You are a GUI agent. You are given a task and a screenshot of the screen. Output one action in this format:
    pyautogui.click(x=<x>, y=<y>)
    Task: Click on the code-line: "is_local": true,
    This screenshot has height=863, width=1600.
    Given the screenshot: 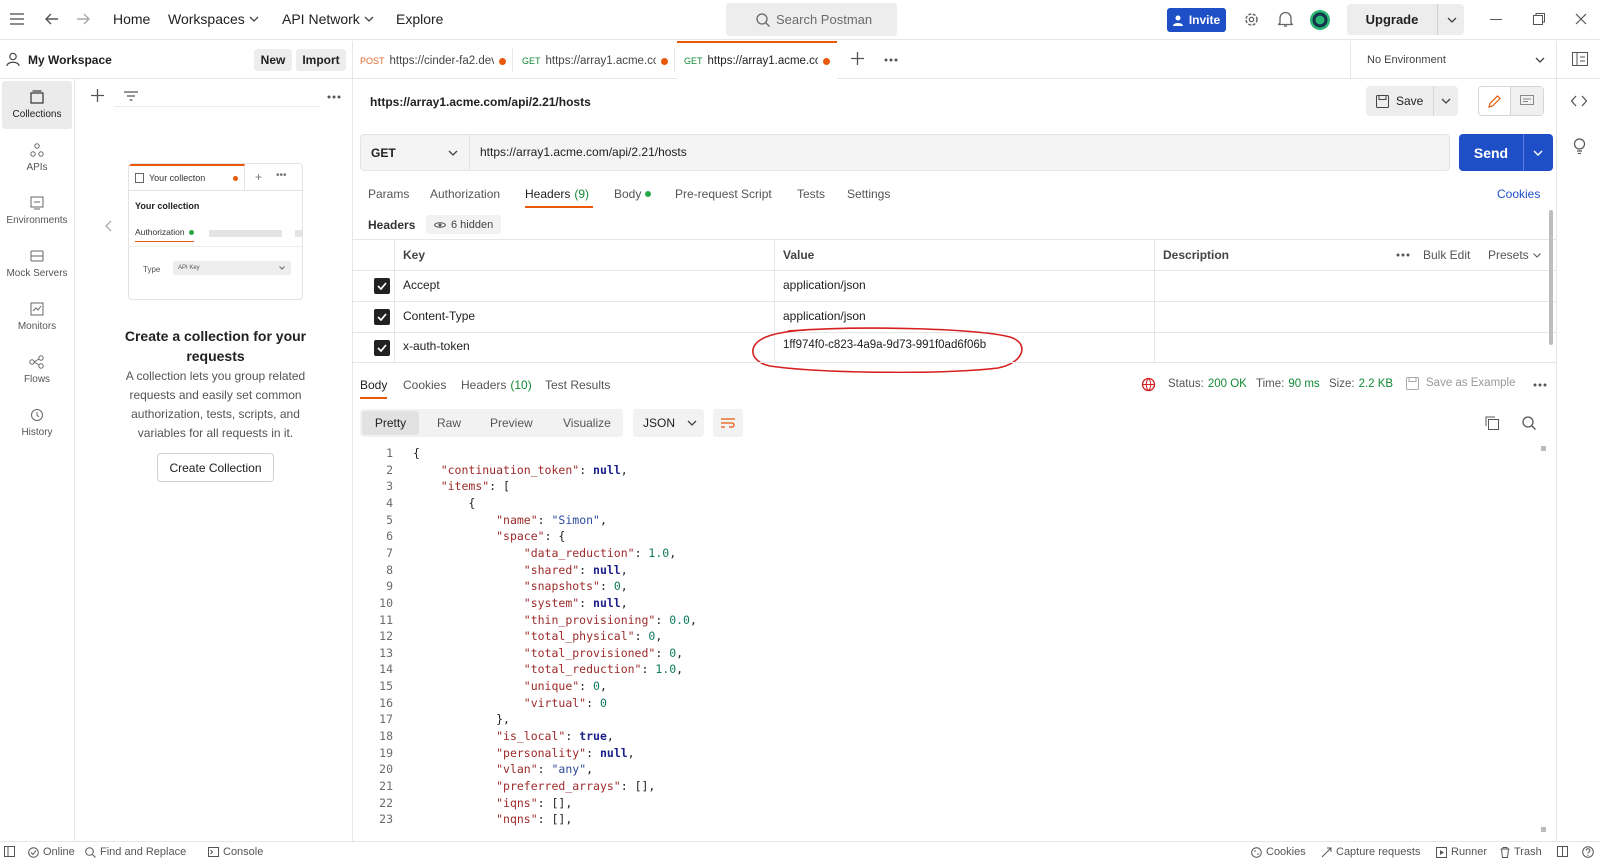 What is the action you would take?
    pyautogui.click(x=513, y=736)
    